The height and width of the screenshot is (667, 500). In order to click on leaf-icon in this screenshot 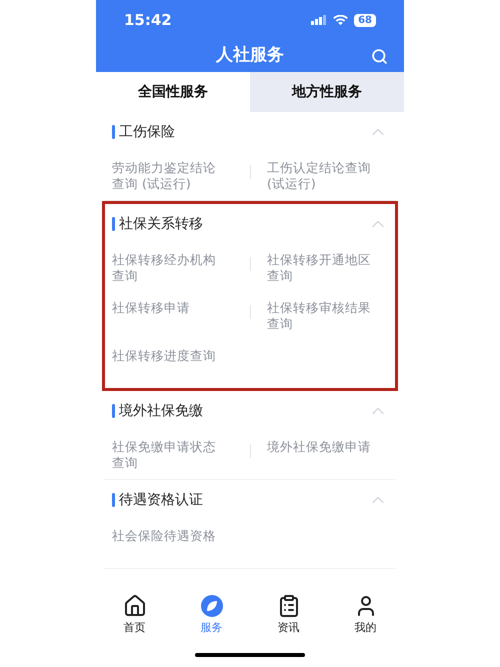, I will do `click(212, 606)`.